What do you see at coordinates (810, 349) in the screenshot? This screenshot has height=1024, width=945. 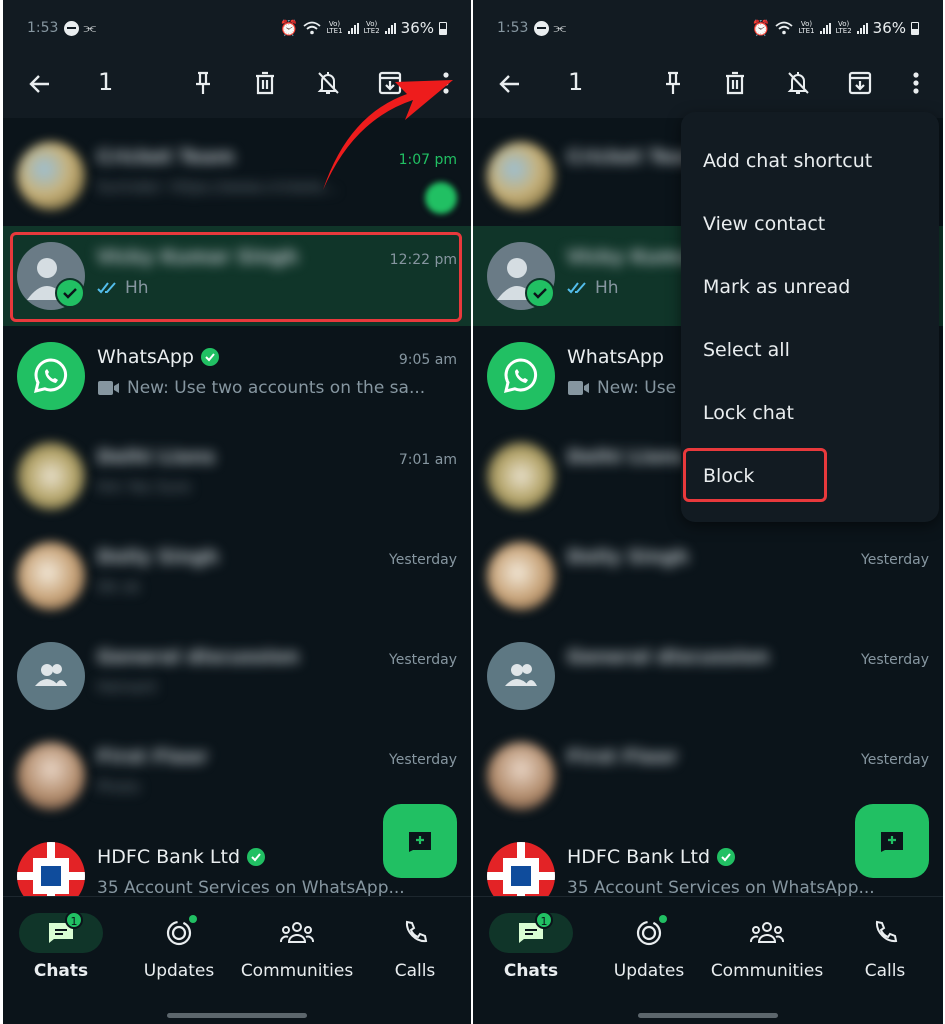 I see `menu-item-select-all: Select all` at bounding box center [810, 349].